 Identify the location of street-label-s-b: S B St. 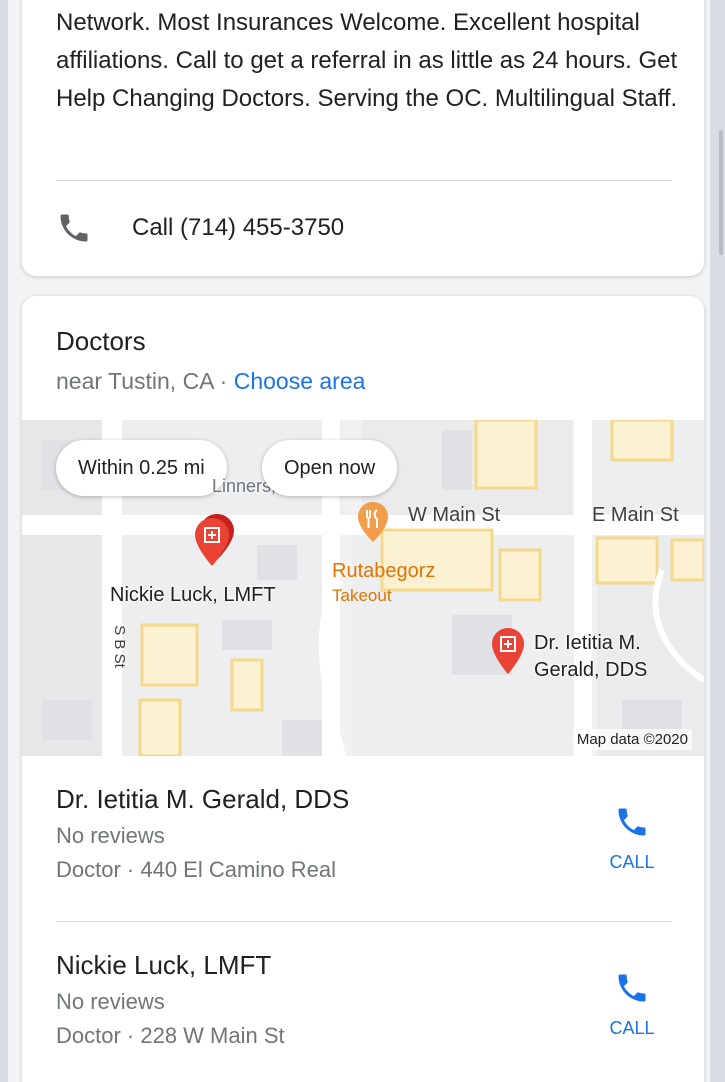
(119, 646).